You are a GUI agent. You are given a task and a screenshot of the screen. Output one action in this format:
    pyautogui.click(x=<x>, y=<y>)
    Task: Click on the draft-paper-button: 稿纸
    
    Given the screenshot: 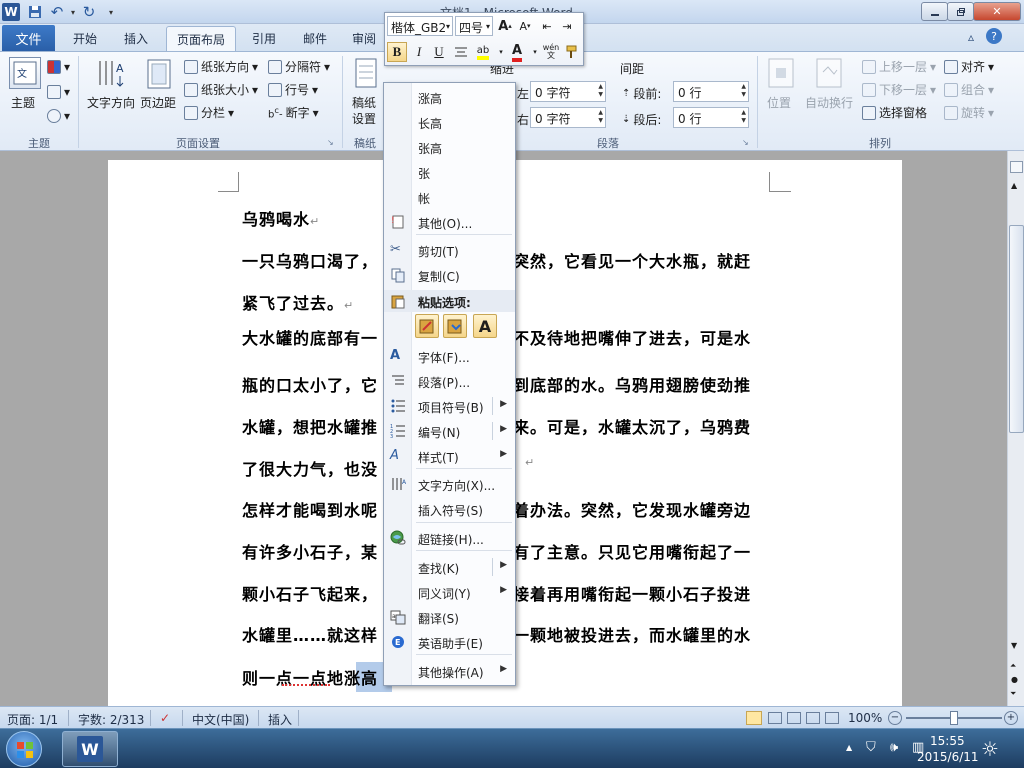 What is the action you would take?
    pyautogui.click(x=364, y=102)
    